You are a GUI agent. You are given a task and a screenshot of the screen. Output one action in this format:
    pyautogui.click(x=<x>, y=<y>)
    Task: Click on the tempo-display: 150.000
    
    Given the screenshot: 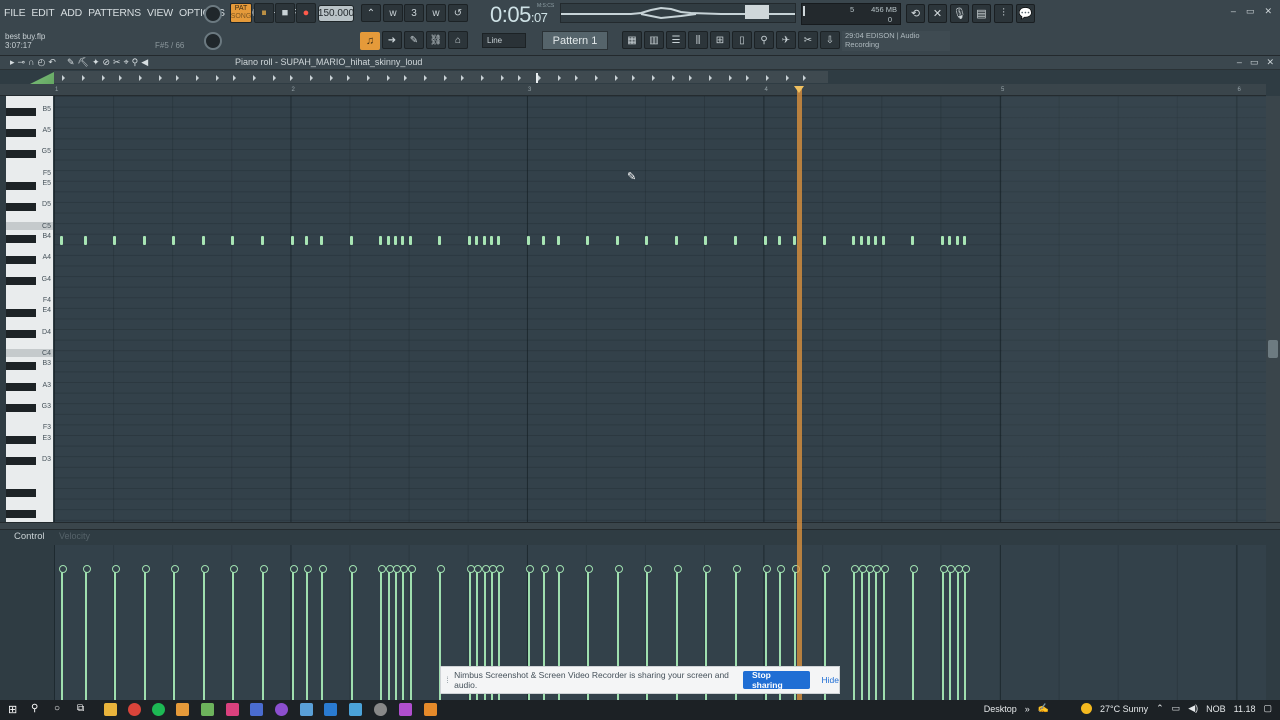 What is the action you would take?
    pyautogui.click(x=336, y=13)
    